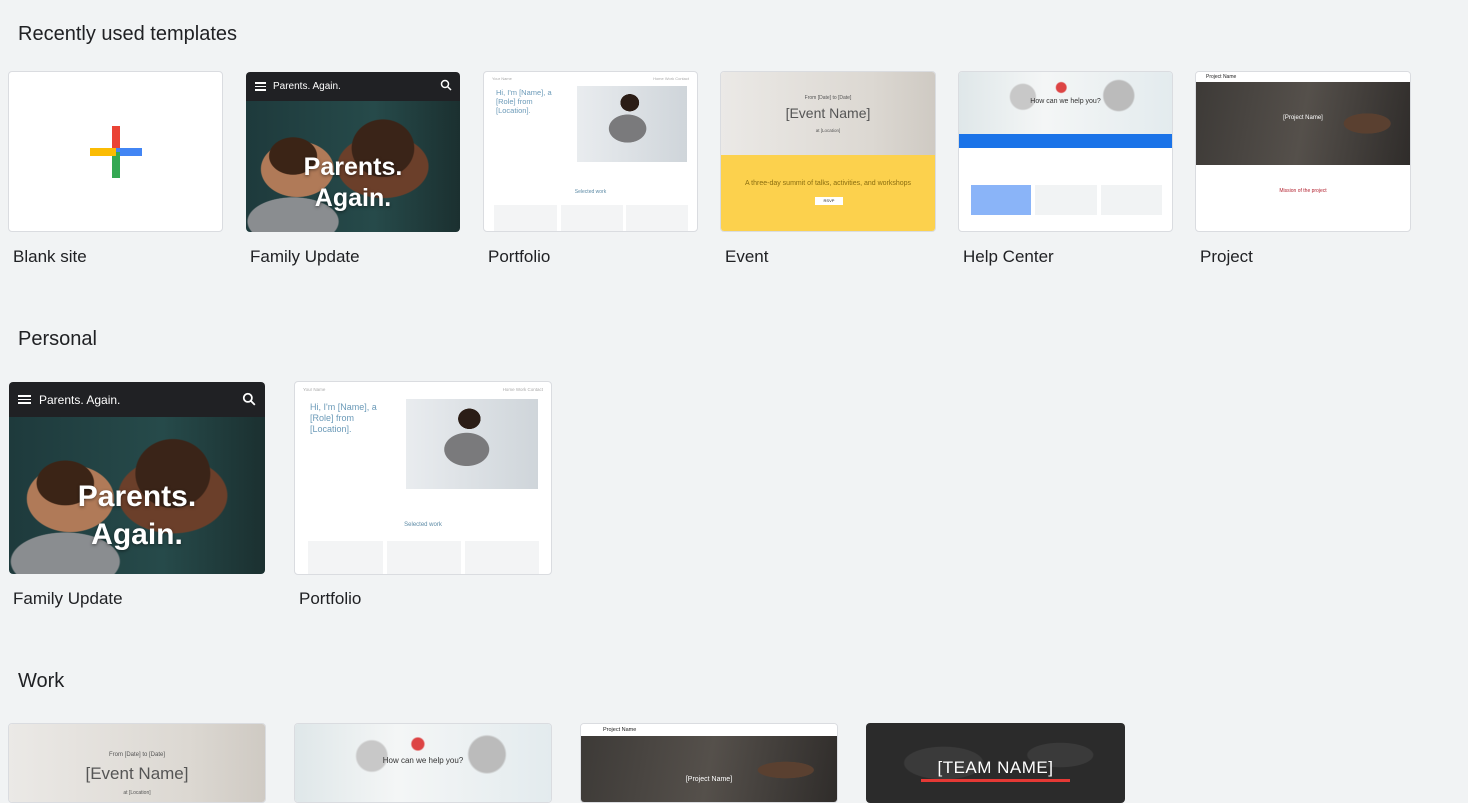 Image resolution: width=1468 pixels, height=803 pixels. I want to click on template-card-team: [TEAM NAME], so click(995, 763).